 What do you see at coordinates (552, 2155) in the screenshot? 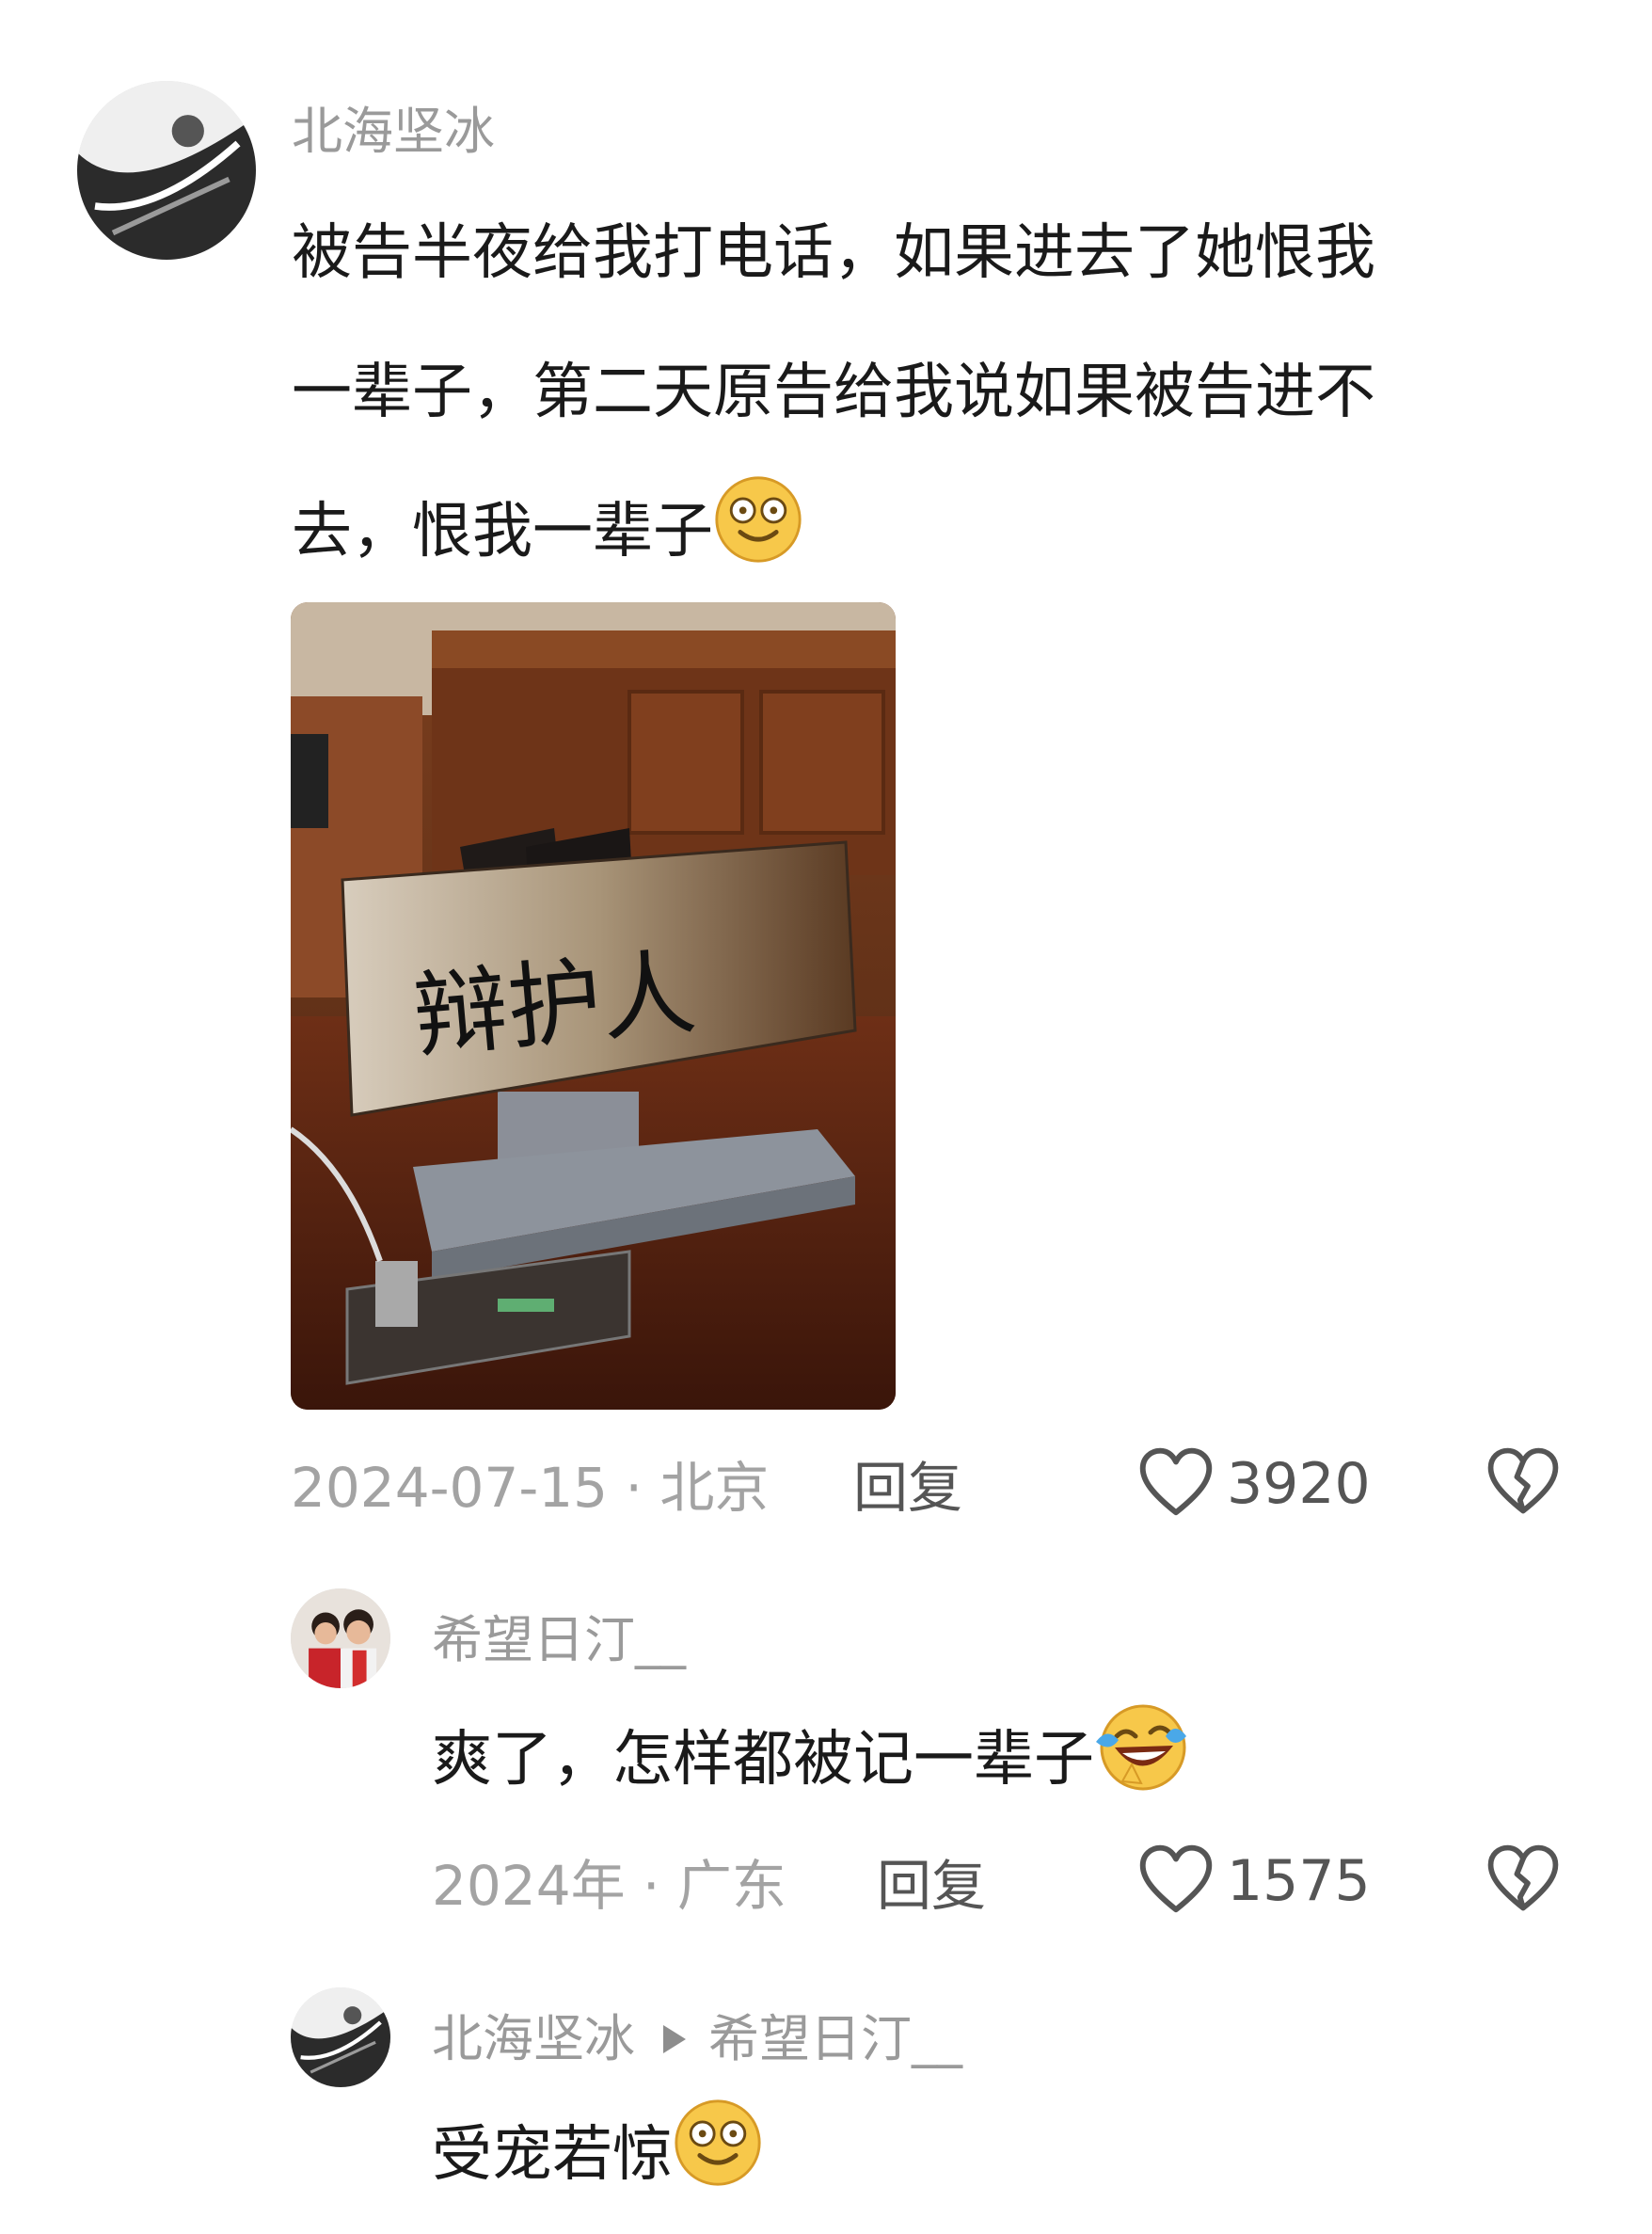
I see `comment-text-content: 受宠若惊` at bounding box center [552, 2155].